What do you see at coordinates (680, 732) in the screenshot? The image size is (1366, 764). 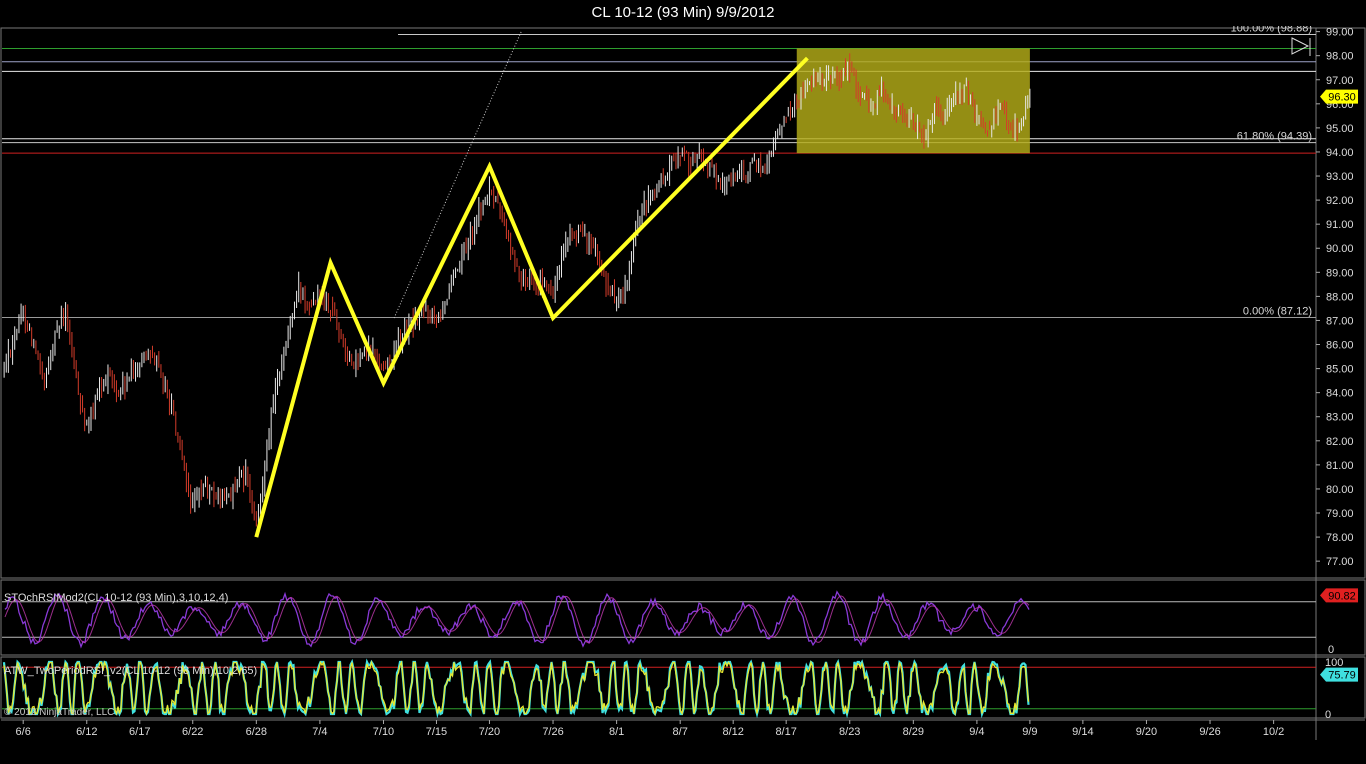 I see `x-tick-label: 8/7` at bounding box center [680, 732].